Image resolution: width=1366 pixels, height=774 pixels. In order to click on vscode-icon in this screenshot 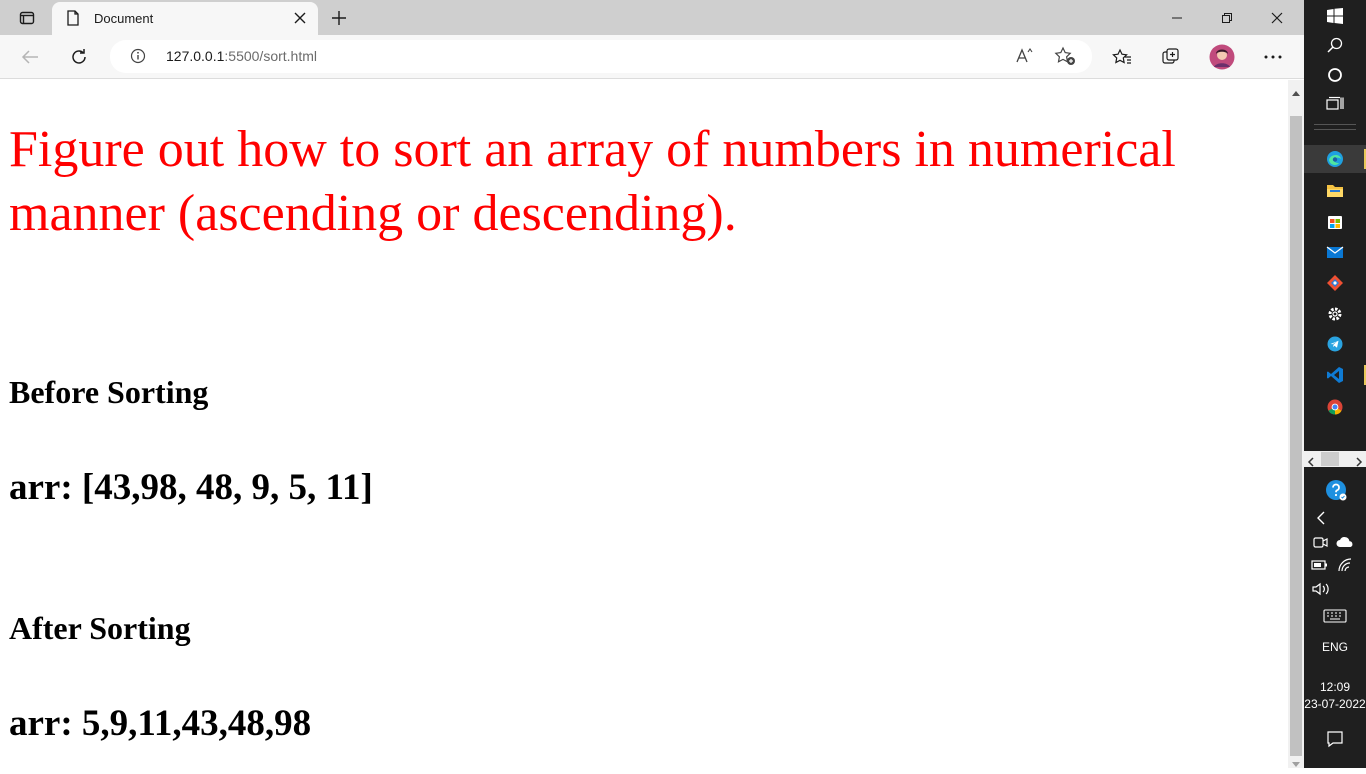, I will do `click(1335, 375)`.